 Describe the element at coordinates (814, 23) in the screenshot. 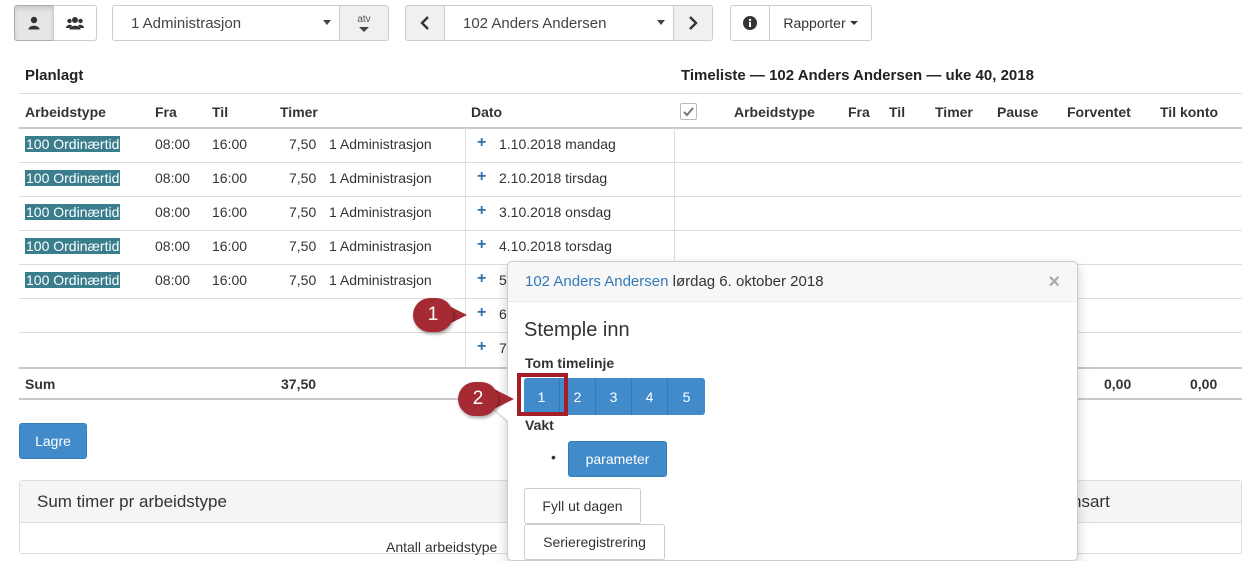

I see `reports-label: Rapporter` at that location.